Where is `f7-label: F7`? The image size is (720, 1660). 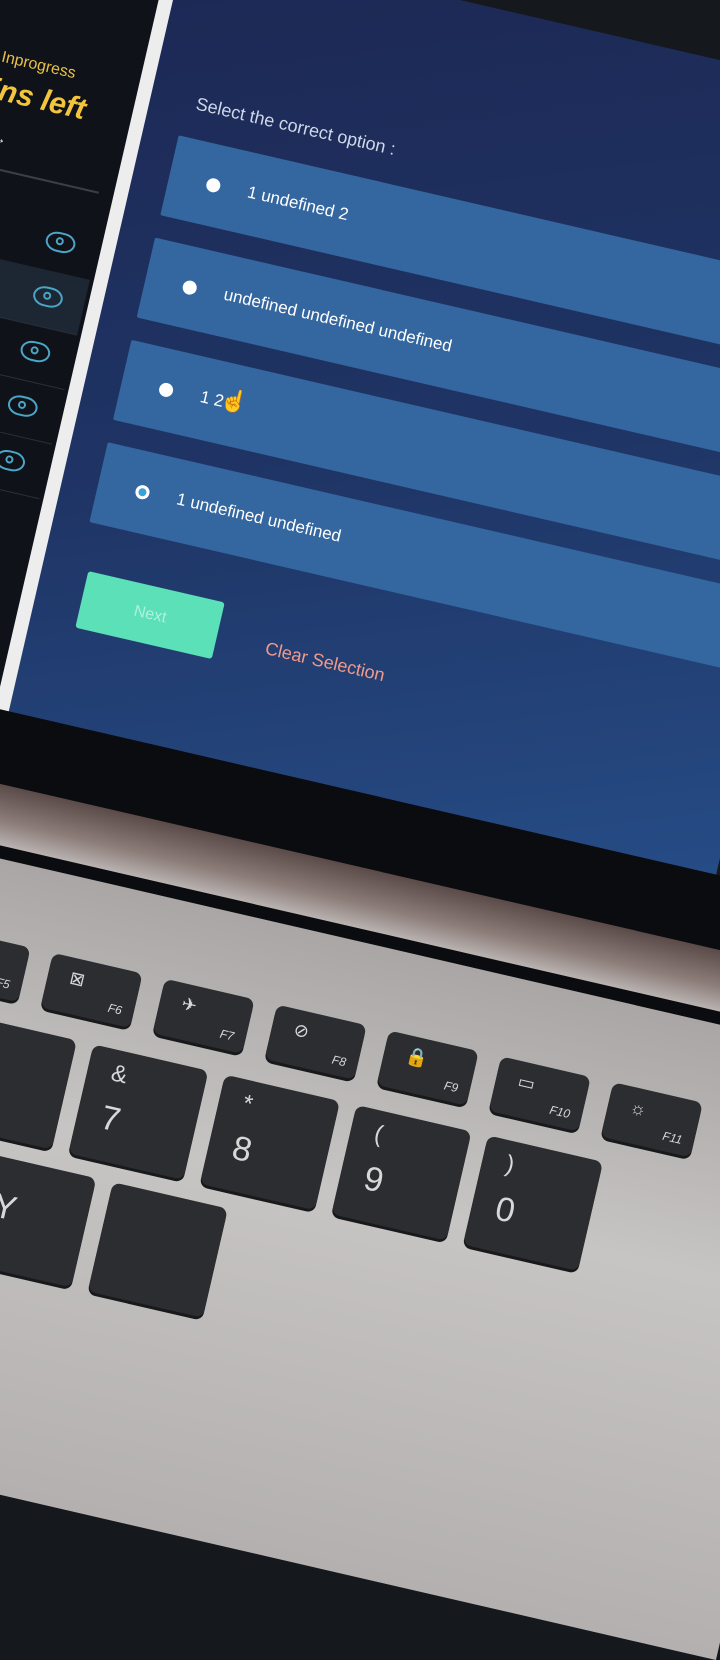 f7-label: F7 is located at coordinates (227, 1035).